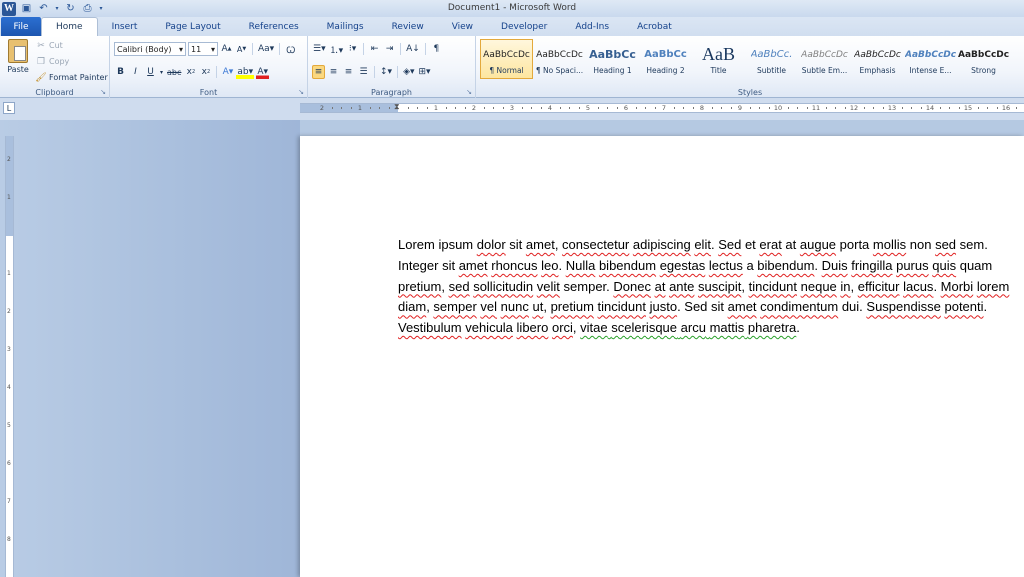  I want to click on shrink-font-icon: A ▼, so click(241, 49).